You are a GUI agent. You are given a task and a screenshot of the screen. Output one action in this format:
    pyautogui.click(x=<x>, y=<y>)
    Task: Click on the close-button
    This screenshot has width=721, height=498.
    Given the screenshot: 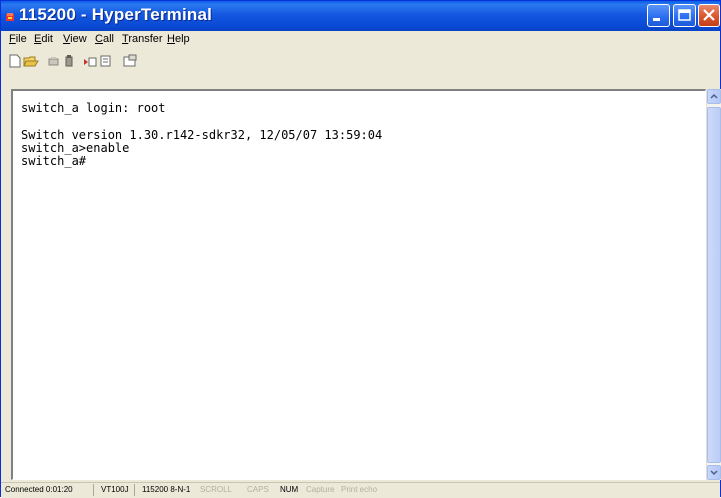 What is the action you would take?
    pyautogui.click(x=709, y=15)
    